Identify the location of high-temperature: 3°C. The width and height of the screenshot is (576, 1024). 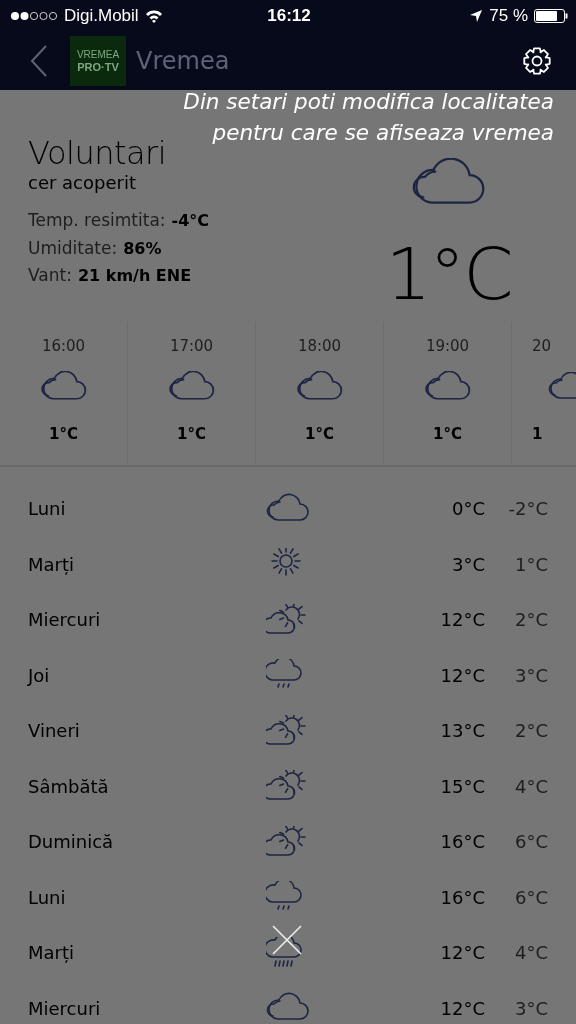
(467, 564).